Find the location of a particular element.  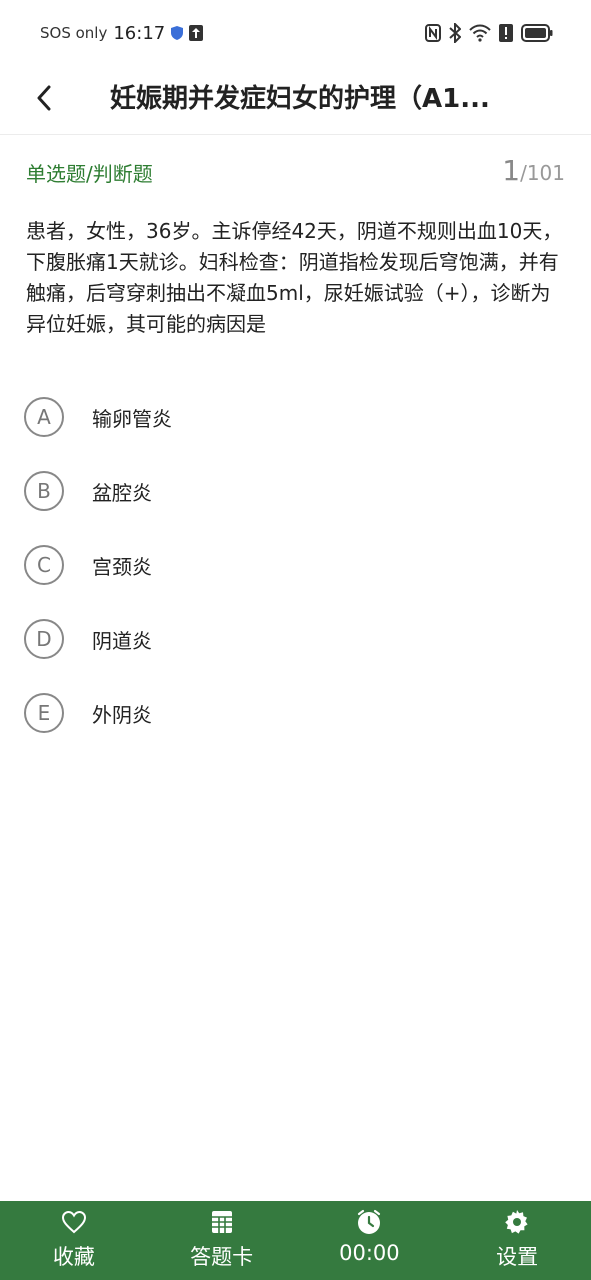

option-text: 阴道炎 is located at coordinates (122, 640).